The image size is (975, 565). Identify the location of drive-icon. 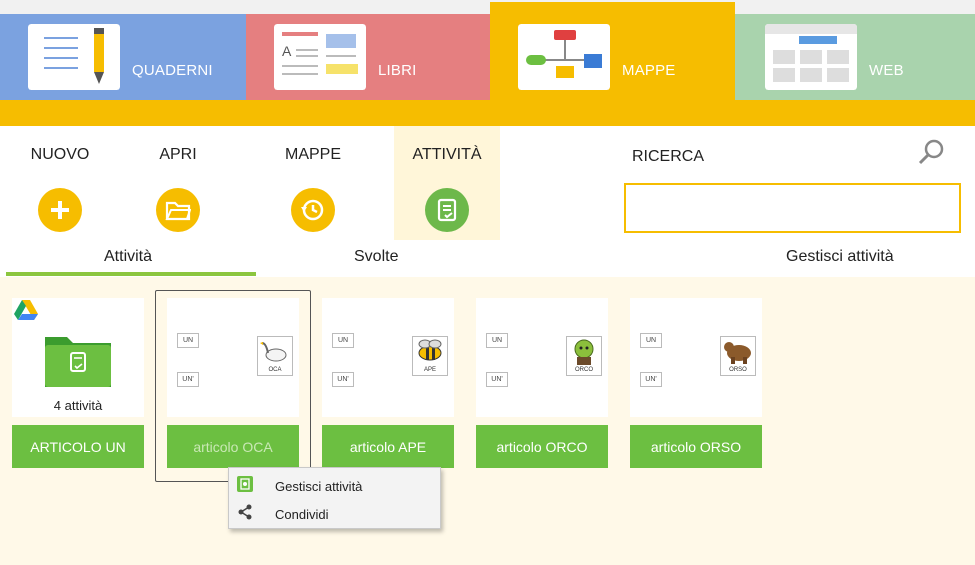
(26, 310).